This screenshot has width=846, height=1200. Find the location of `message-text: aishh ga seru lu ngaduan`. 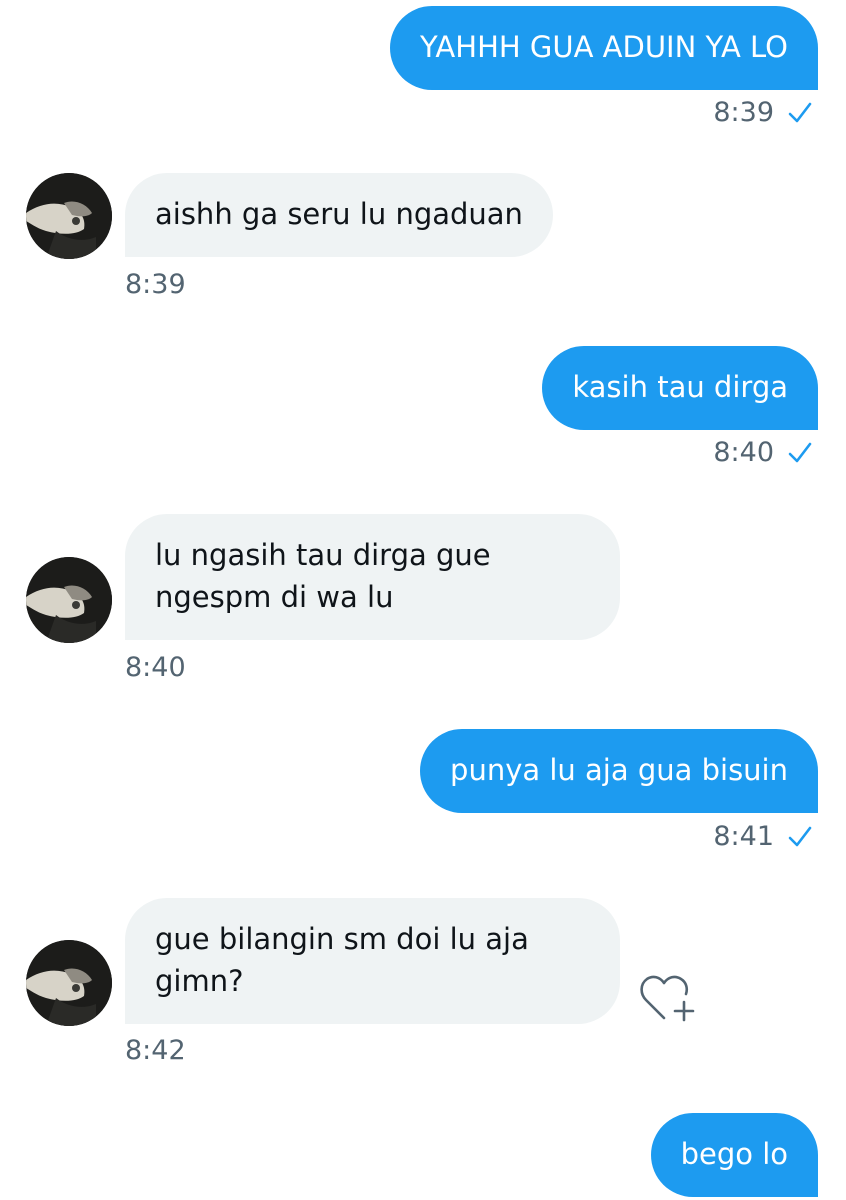

message-text: aishh ga seru lu ngaduan is located at coordinates (339, 214).